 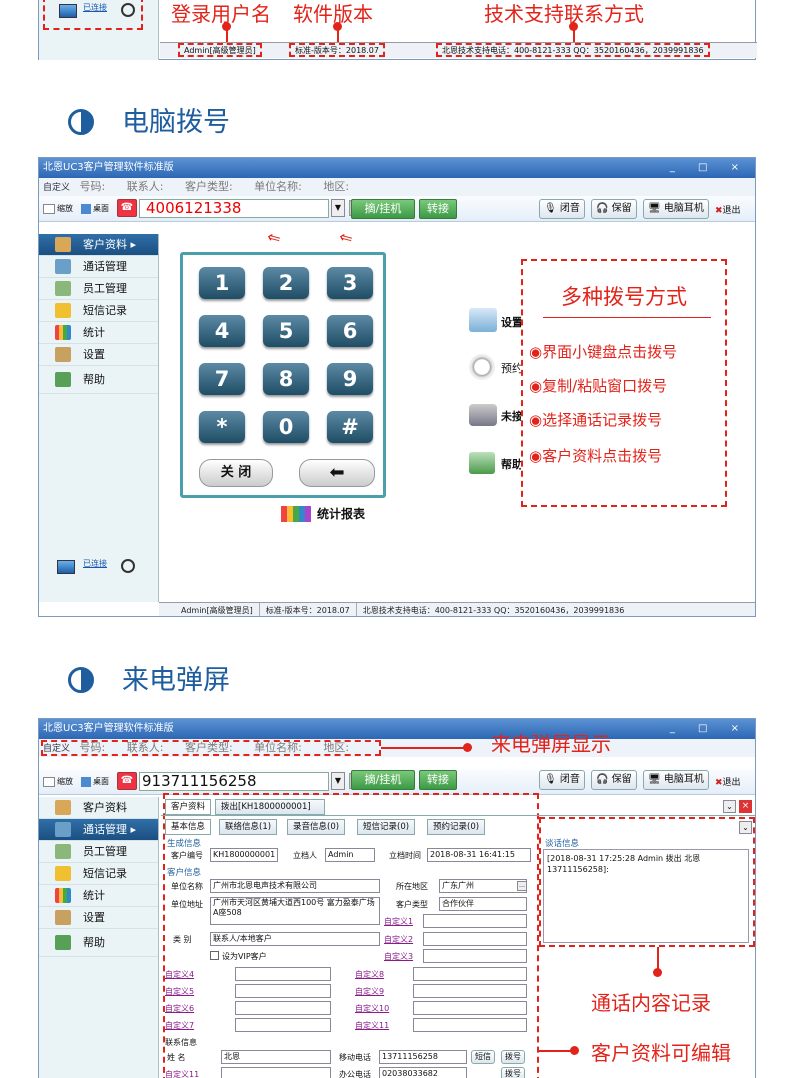 What do you see at coordinates (369, 991) in the screenshot?
I see `custom-field-9: 自定义9` at bounding box center [369, 991].